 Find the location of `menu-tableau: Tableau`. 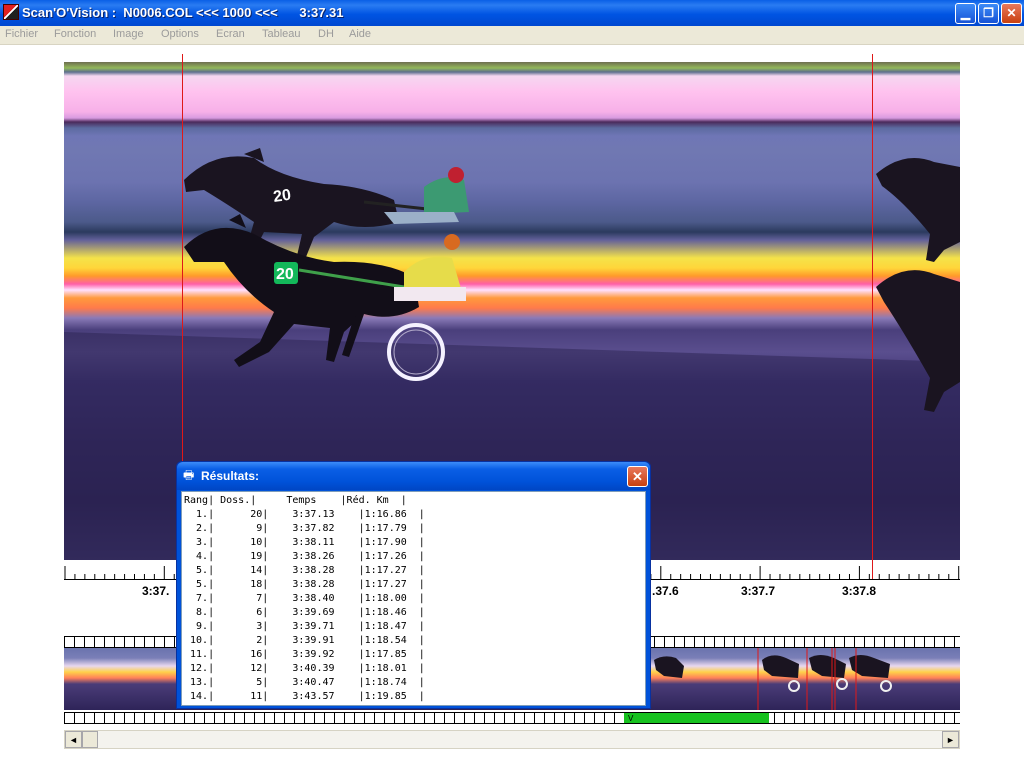

menu-tableau: Tableau is located at coordinates (281, 34).